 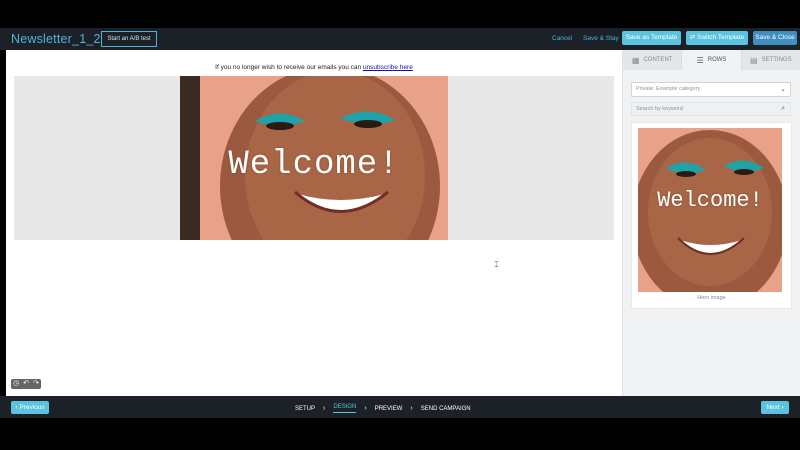 I want to click on previous-label: Previous, so click(x=32, y=407).